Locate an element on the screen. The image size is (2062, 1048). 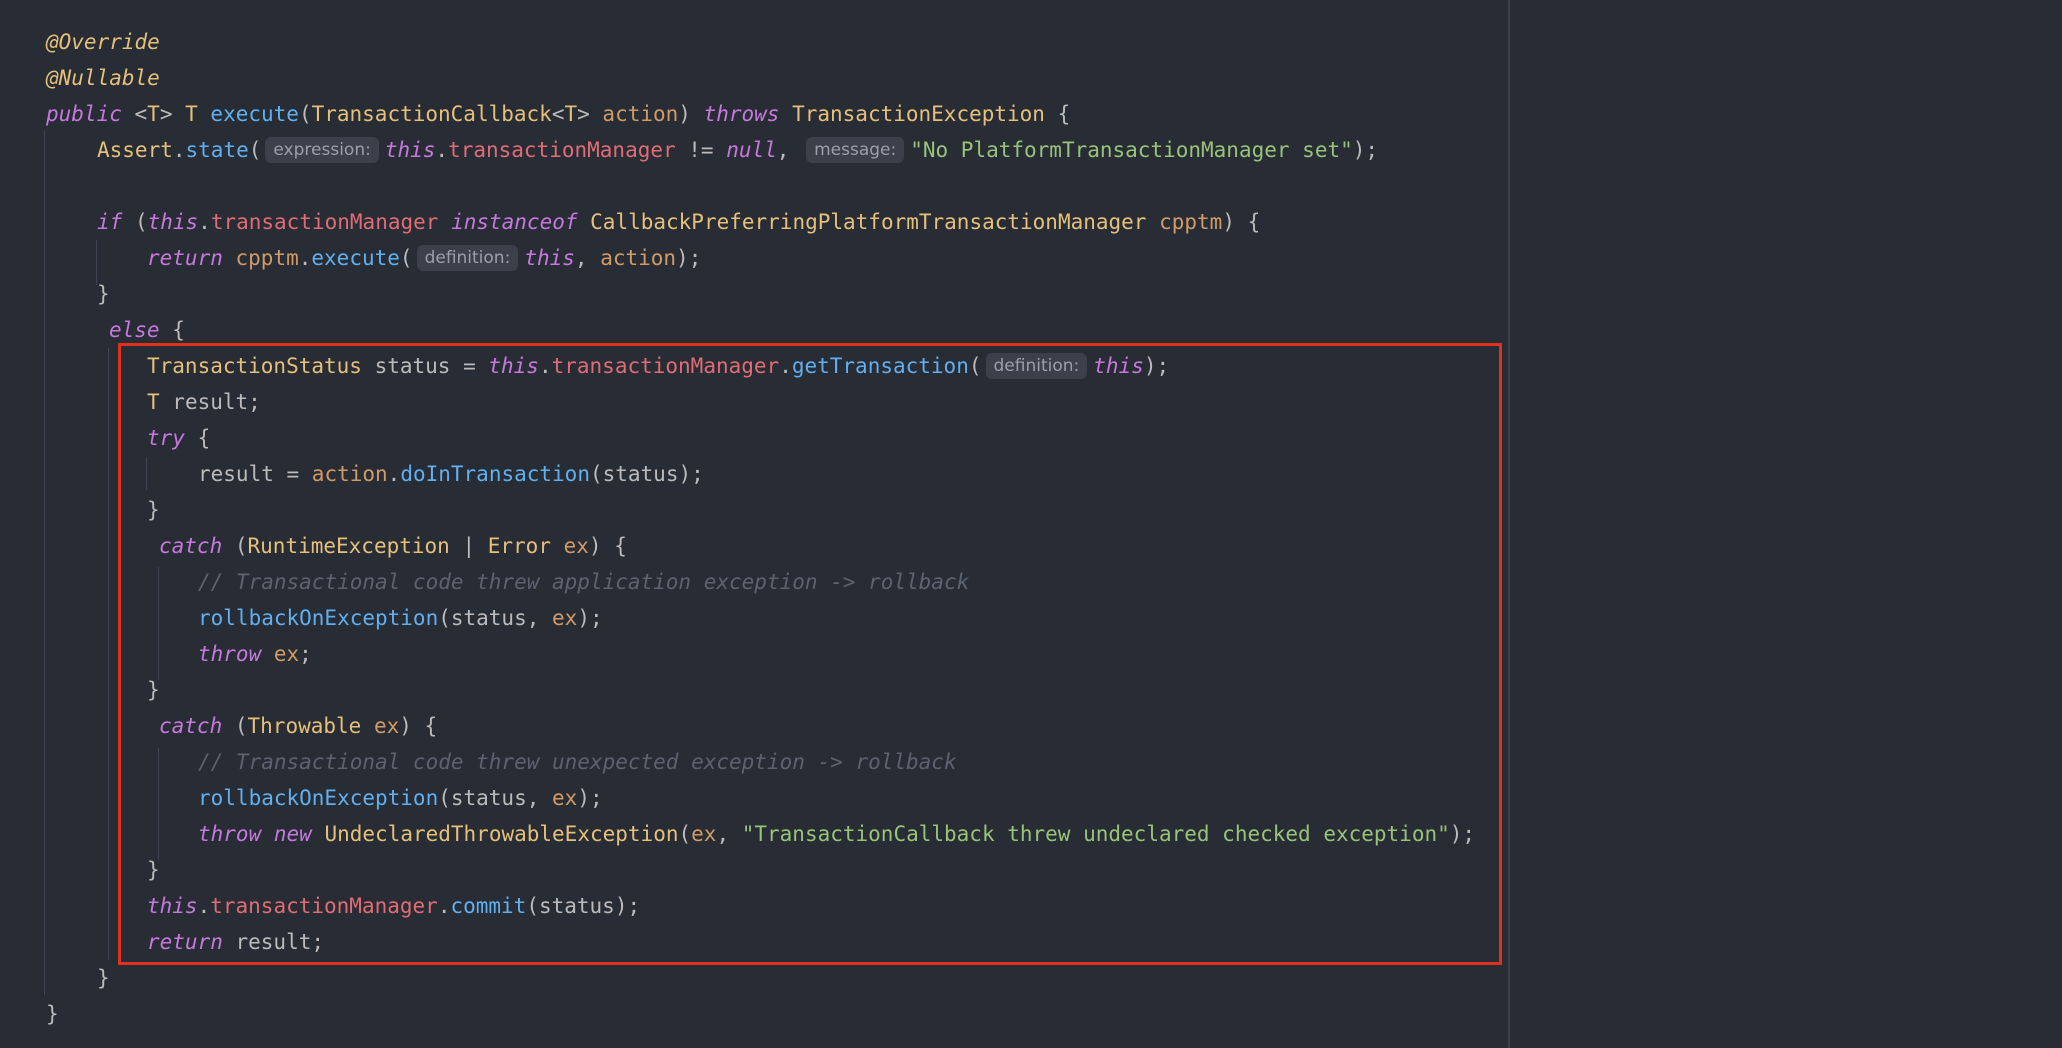
code-token-plain: ) { is located at coordinates (1241, 222).